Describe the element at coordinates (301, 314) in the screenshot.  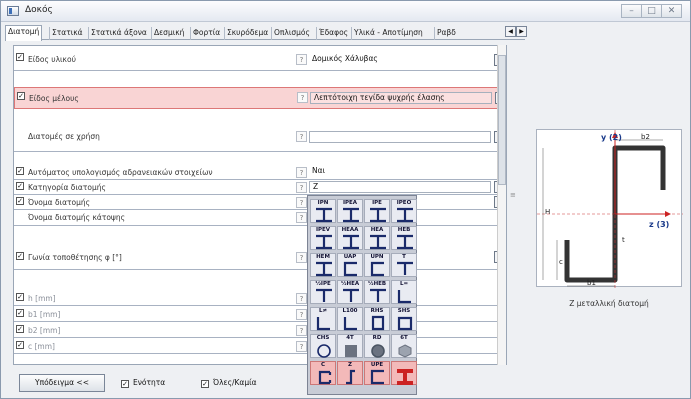
I see `b1-help-icon: ?` at that location.